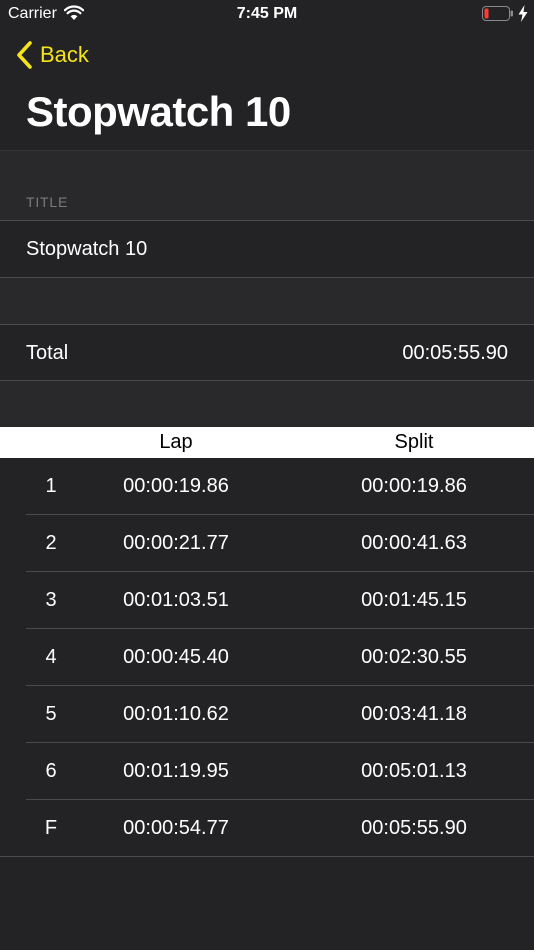 The width and height of the screenshot is (534, 950). I want to click on lap-number: 2, so click(51, 543).